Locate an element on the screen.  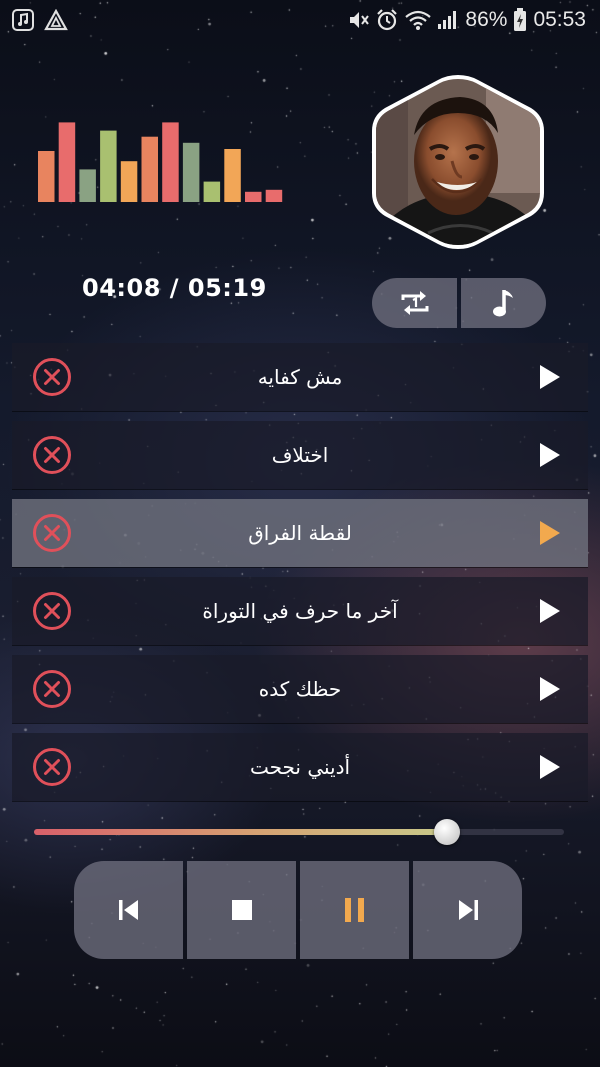
mode-buttons is located at coordinates (459, 303).